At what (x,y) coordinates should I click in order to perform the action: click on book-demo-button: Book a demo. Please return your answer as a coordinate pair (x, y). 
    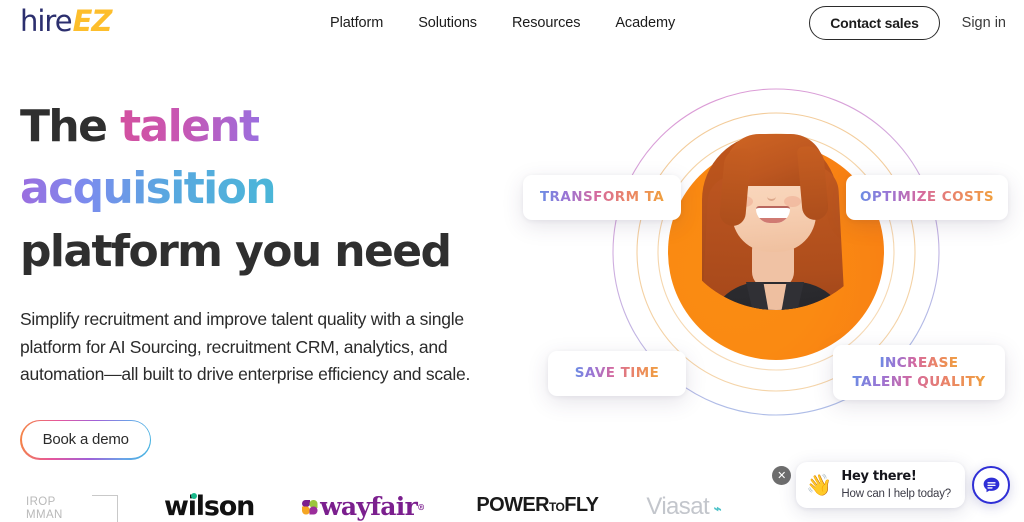
    Looking at the image, I should click on (85, 440).